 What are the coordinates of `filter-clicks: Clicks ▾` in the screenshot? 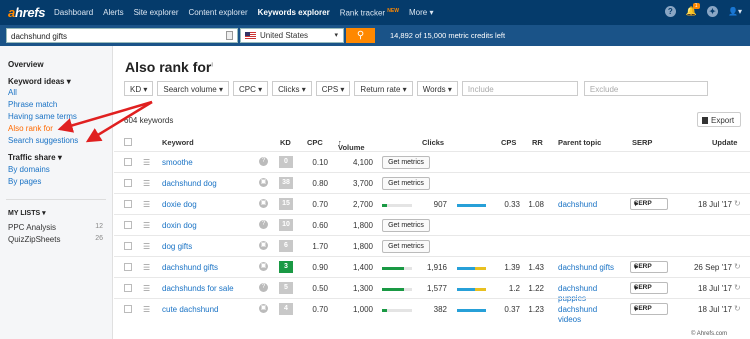 It's located at (292, 88).